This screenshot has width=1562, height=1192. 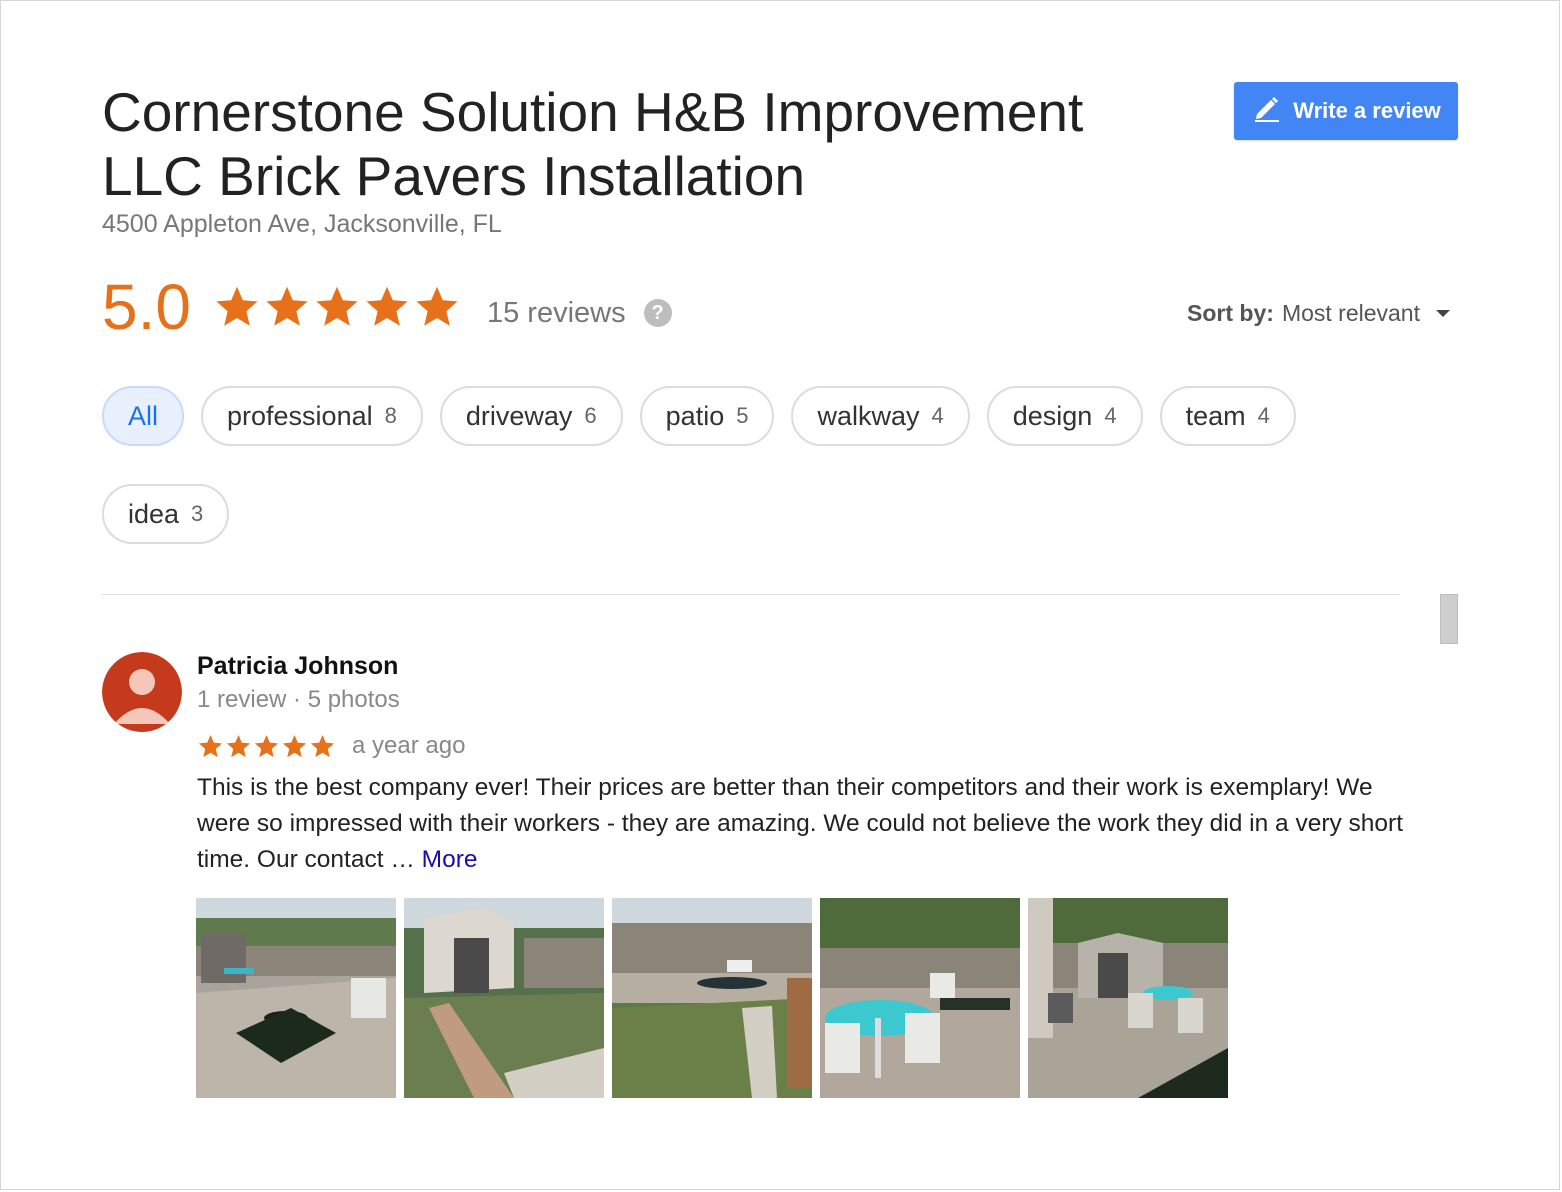 What do you see at coordinates (1230, 313) in the screenshot?
I see `sort-label: Sort by:` at bounding box center [1230, 313].